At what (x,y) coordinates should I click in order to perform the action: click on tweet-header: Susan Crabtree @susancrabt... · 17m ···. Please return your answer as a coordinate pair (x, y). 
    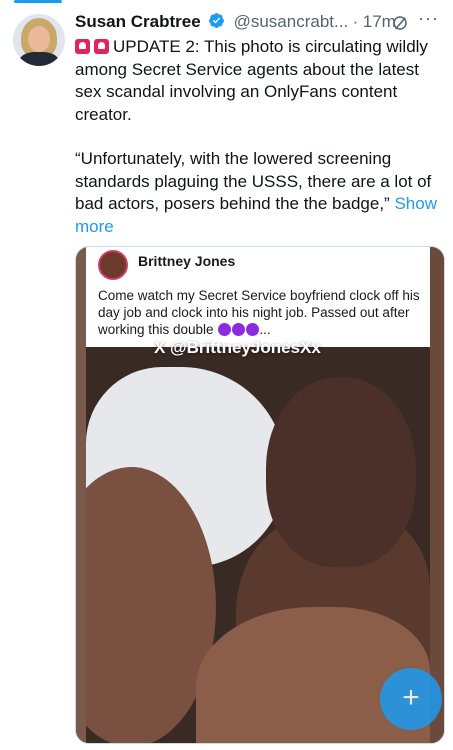
    Looking at the image, I should click on (260, 22).